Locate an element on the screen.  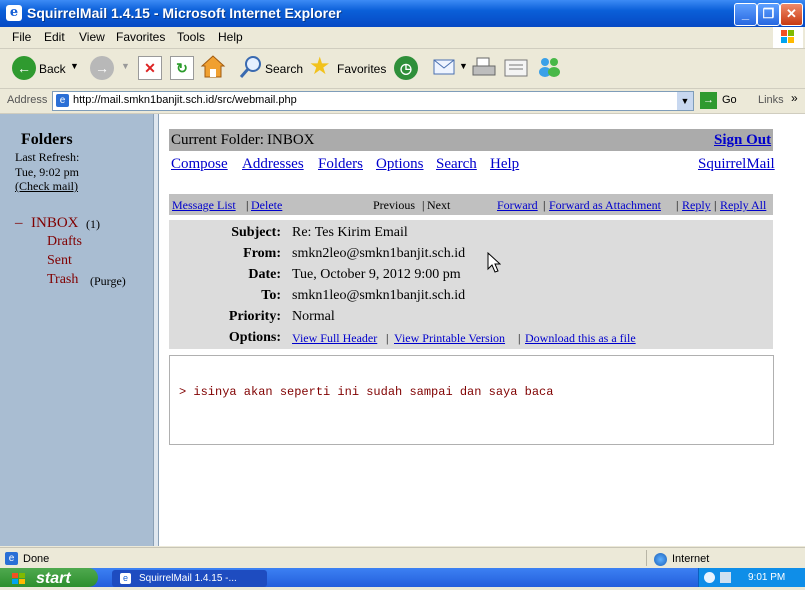
forward-attachment-link: Forward as Attachment is located at coordinates (605, 205).